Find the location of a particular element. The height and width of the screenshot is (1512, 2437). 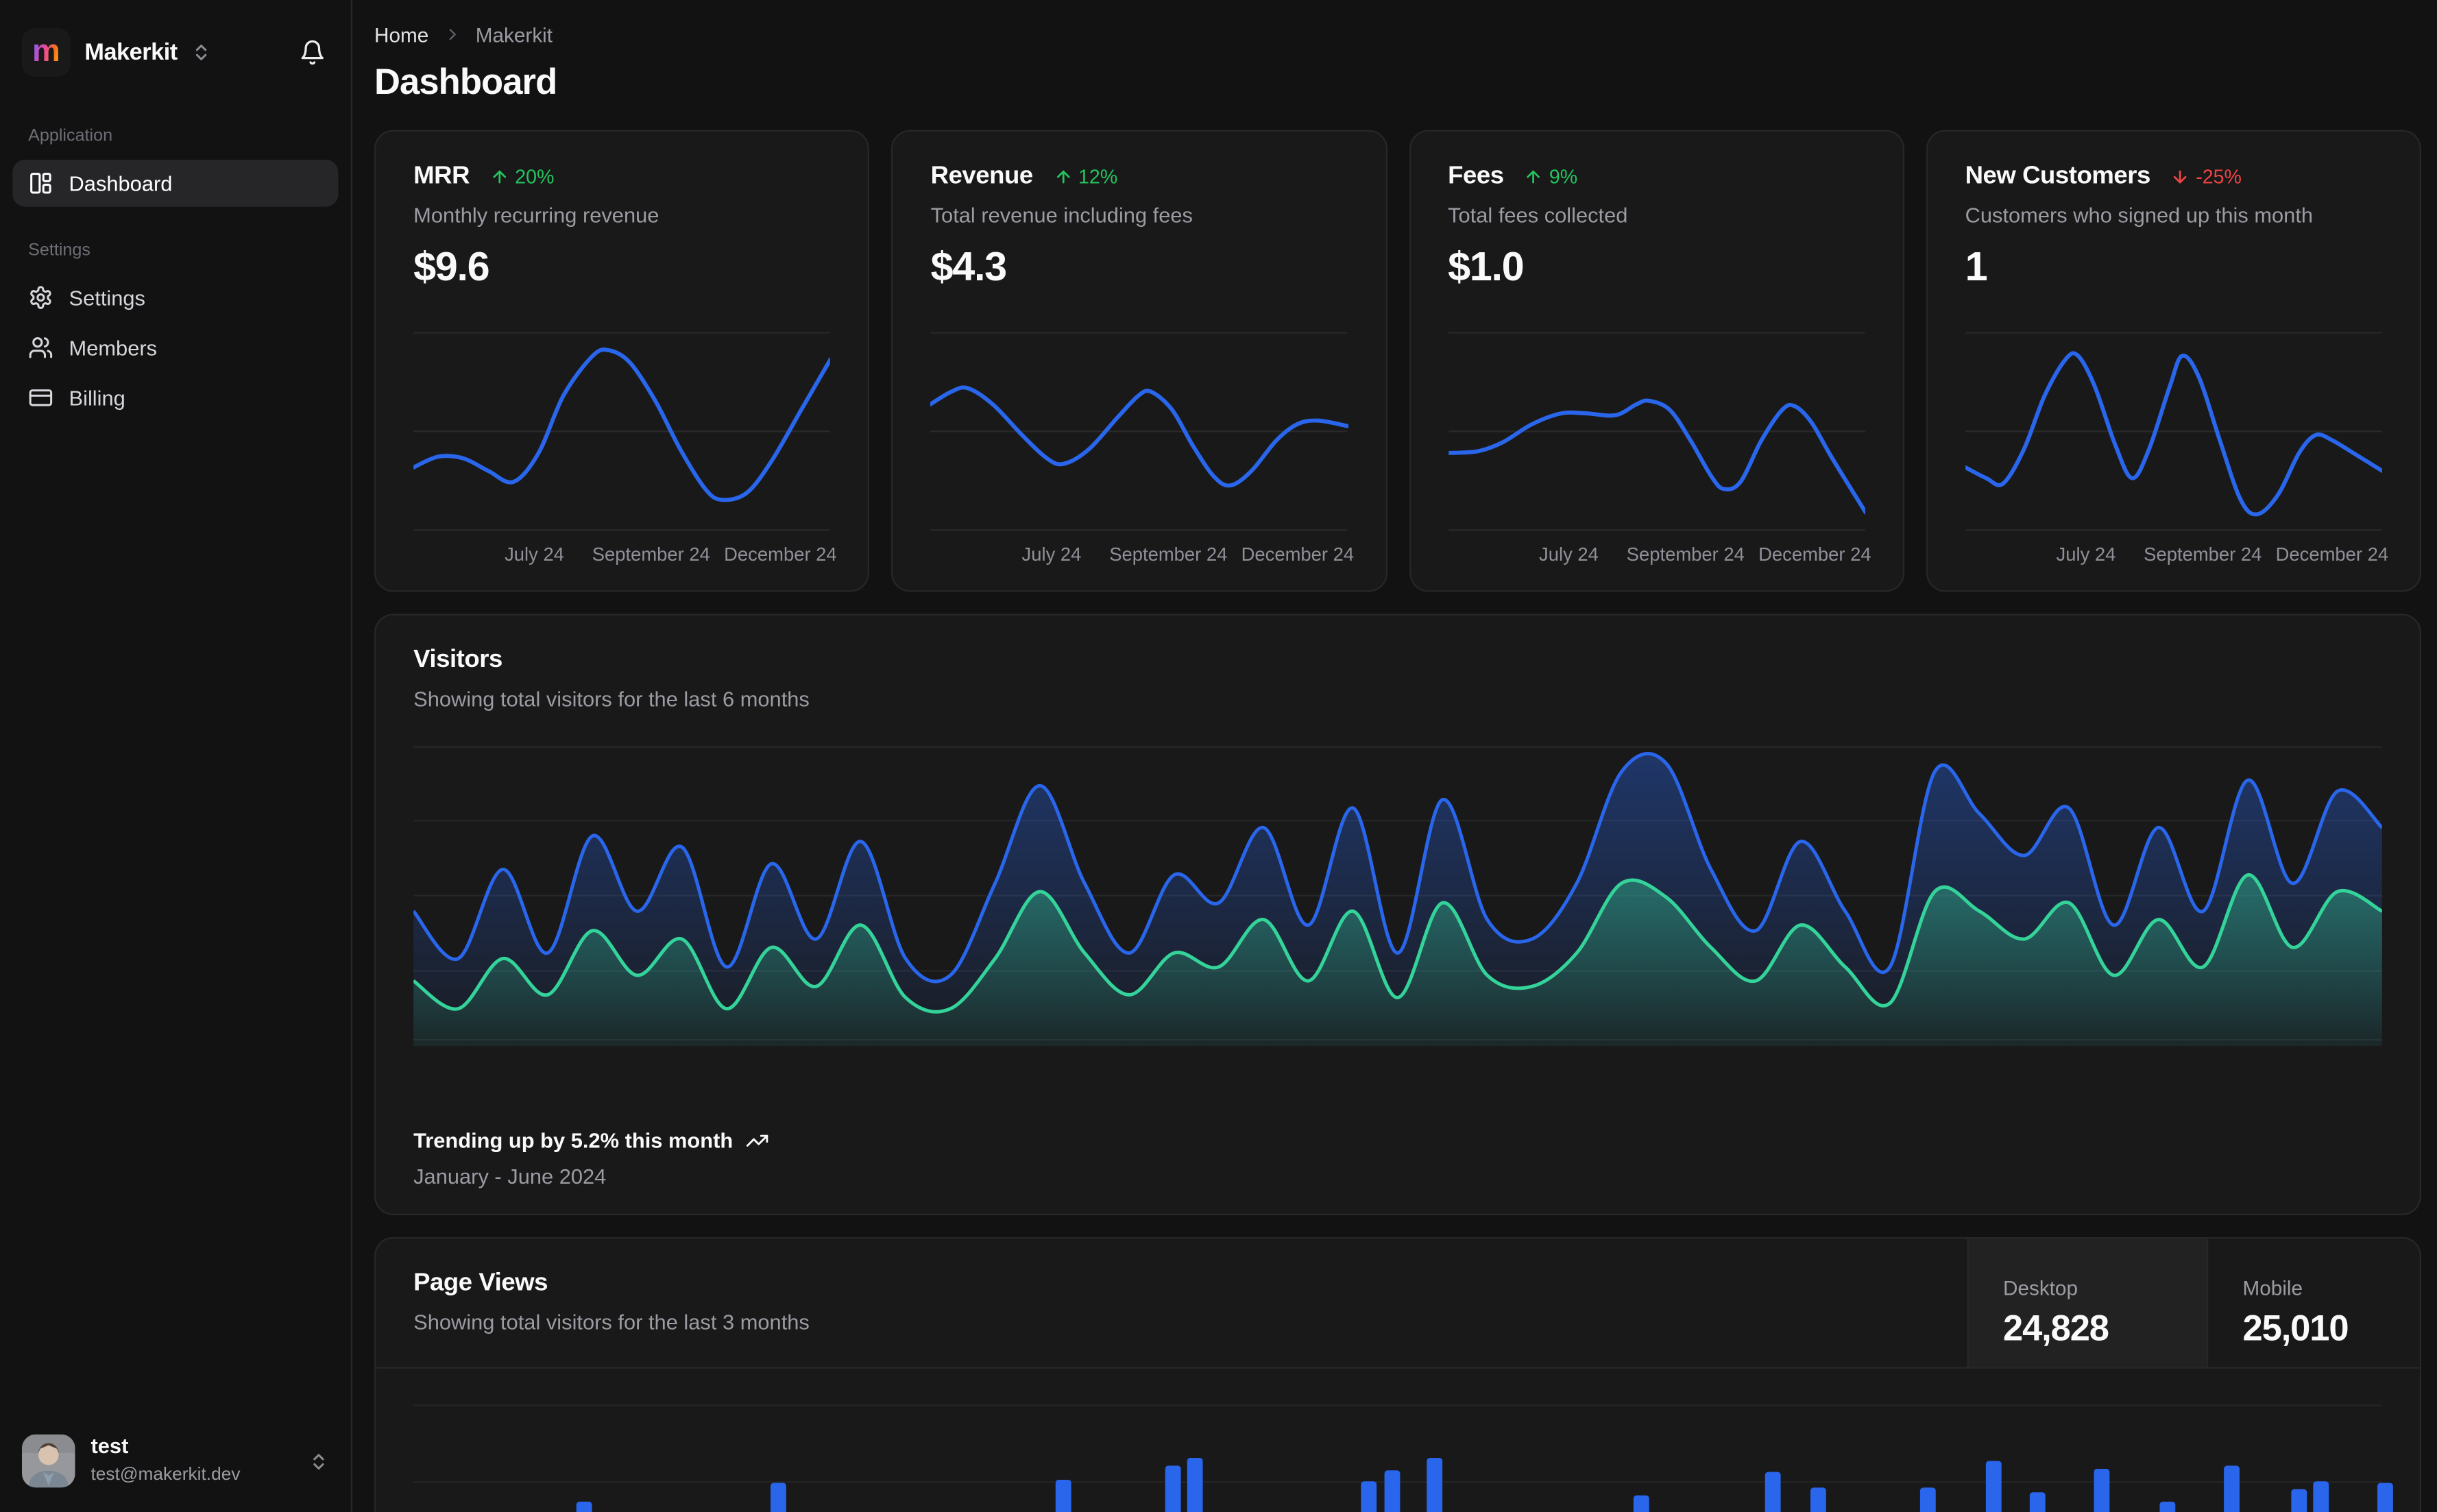

stat-title: Fees is located at coordinates (1476, 176).